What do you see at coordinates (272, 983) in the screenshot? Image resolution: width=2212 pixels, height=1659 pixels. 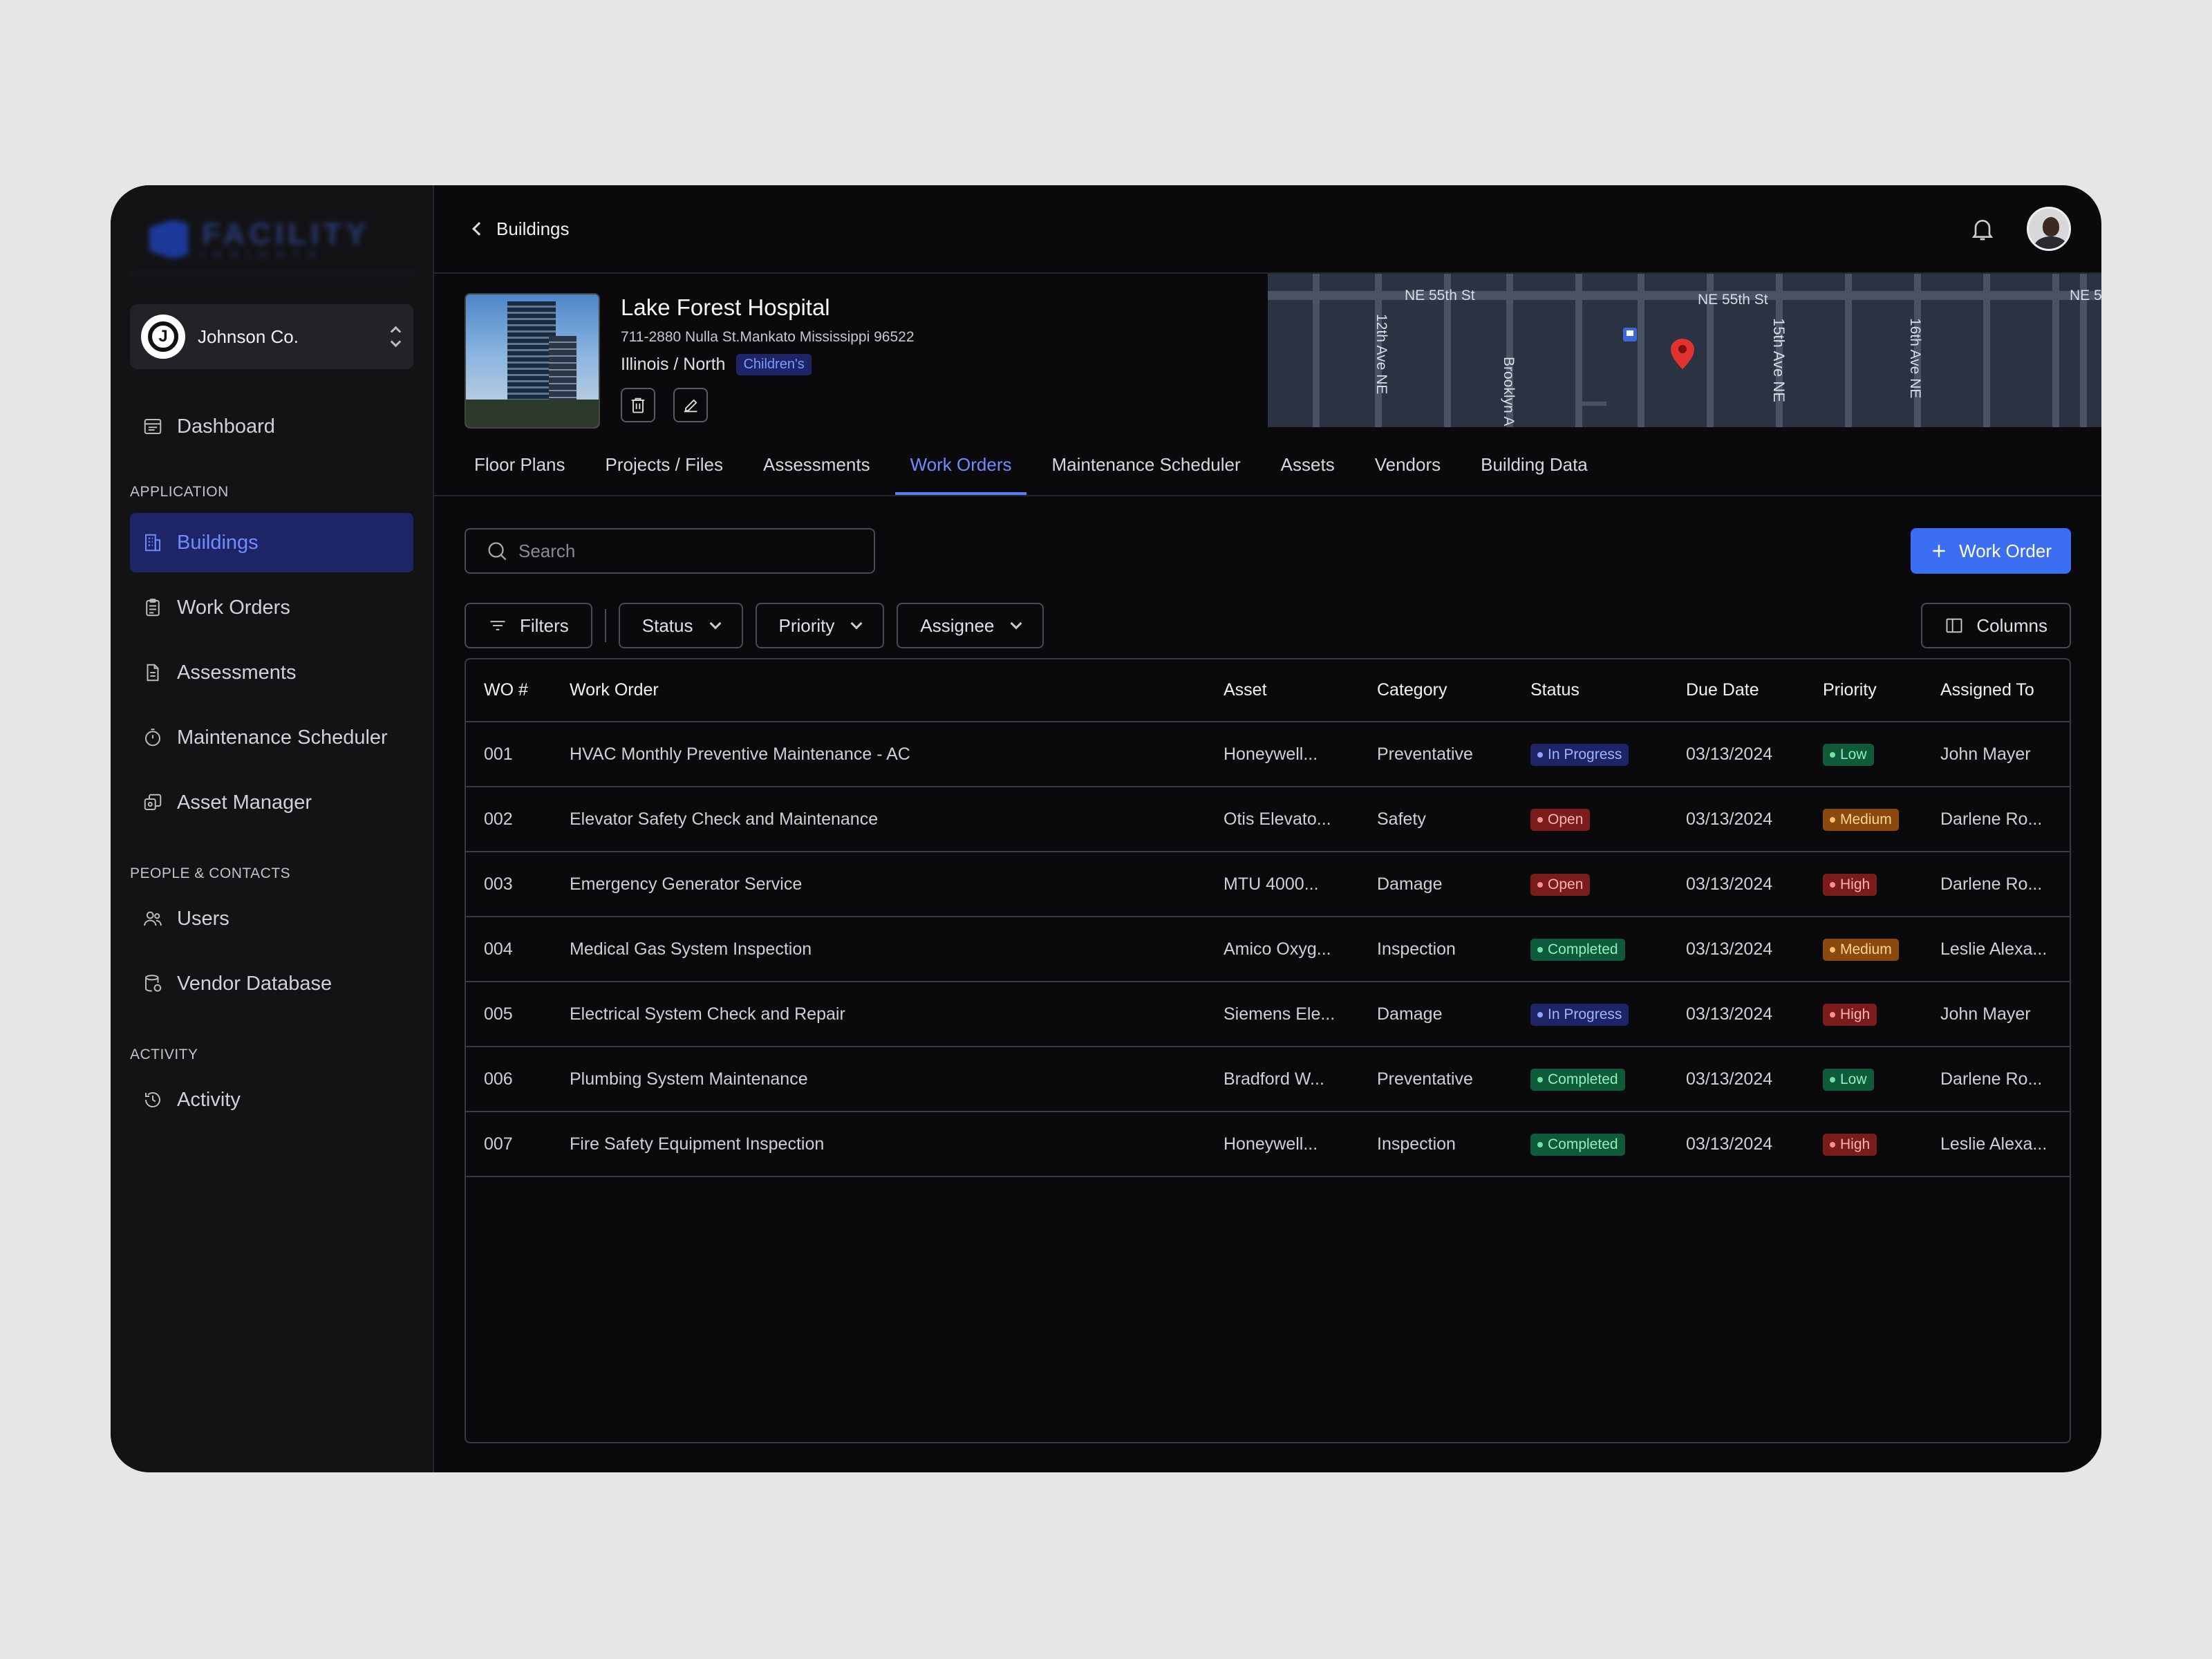 I see `sidebar-item-vendor-database: Vendor Database` at bounding box center [272, 983].